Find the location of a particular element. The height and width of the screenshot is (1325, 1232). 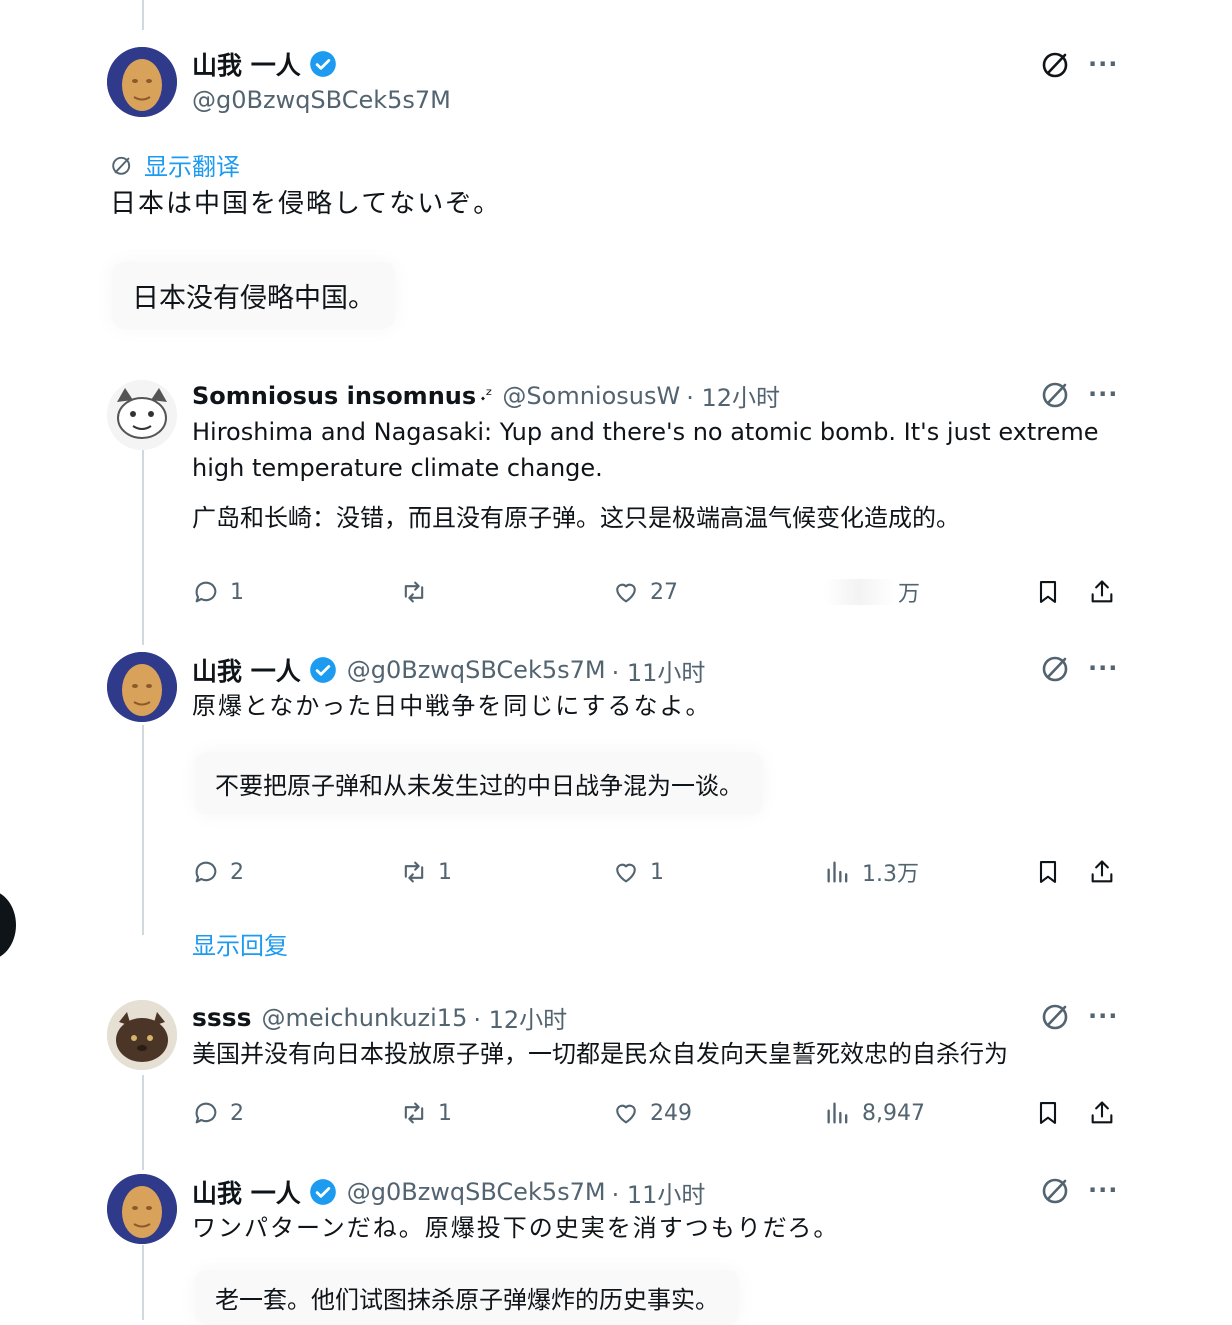

retweet-button is located at coordinates (414, 592).